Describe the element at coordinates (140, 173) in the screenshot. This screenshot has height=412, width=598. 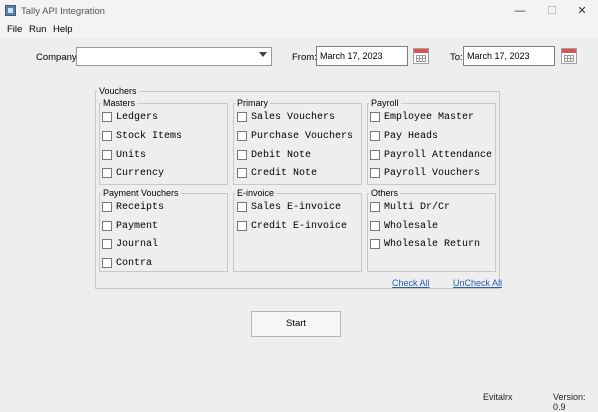
I see `checkbox-label: Currency` at that location.